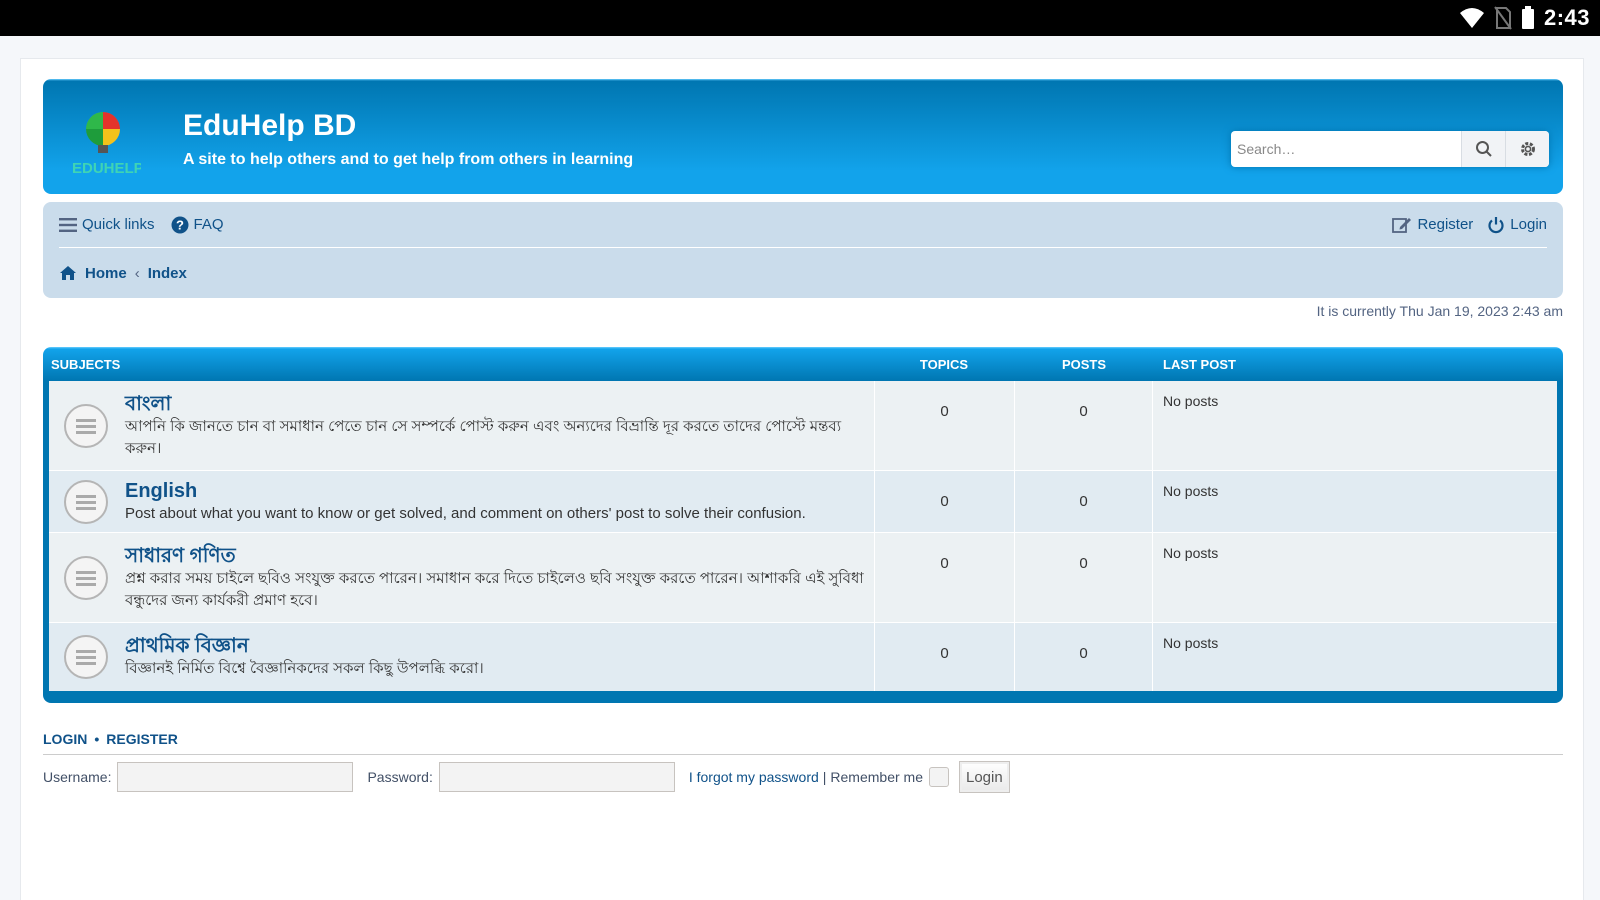 This screenshot has height=900, width=1600. I want to click on login-label: Login, so click(1528, 224).